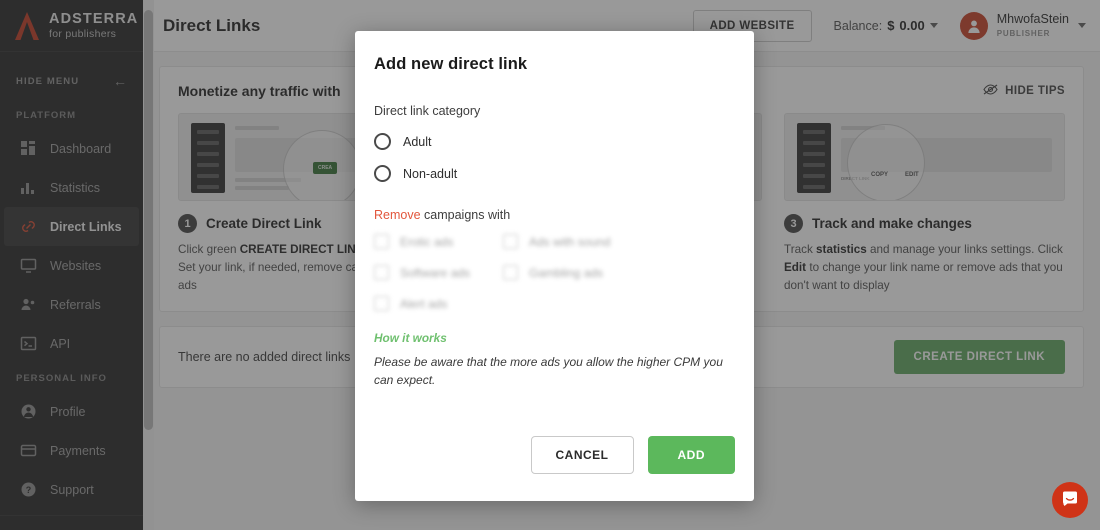 The width and height of the screenshot is (1100, 530). Describe the element at coordinates (554, 141) in the screenshot. I see `radio-option-adult: Adult` at that location.